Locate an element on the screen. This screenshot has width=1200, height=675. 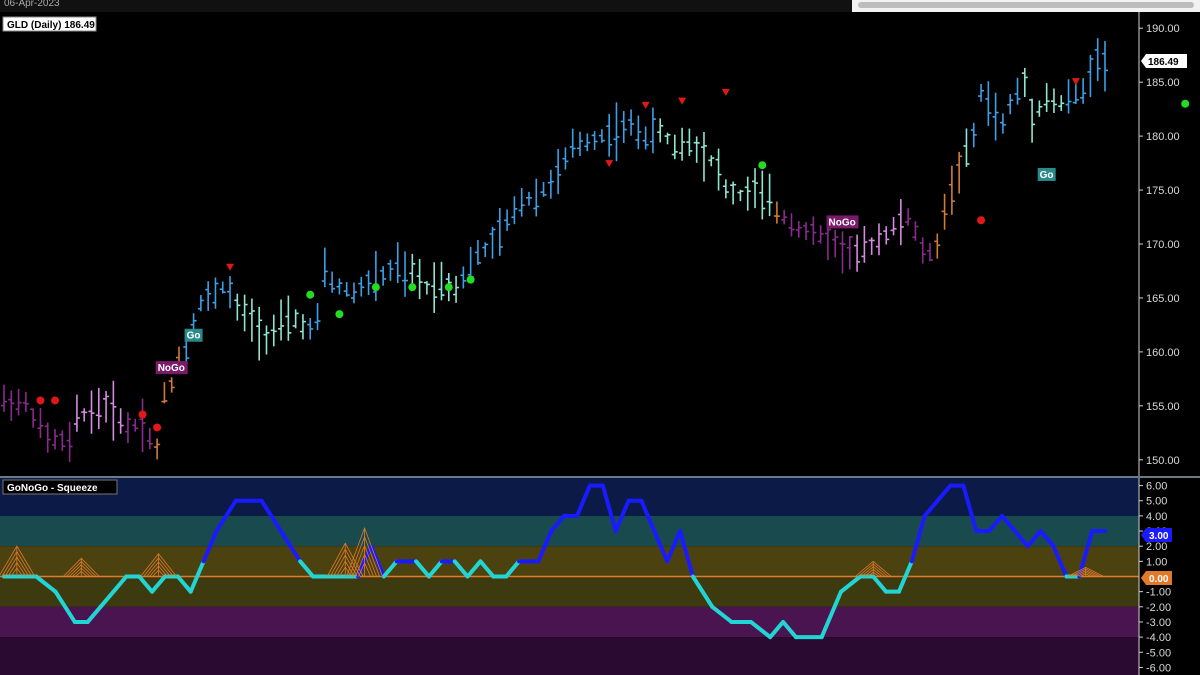
panel-divider is located at coordinates (600, 477).